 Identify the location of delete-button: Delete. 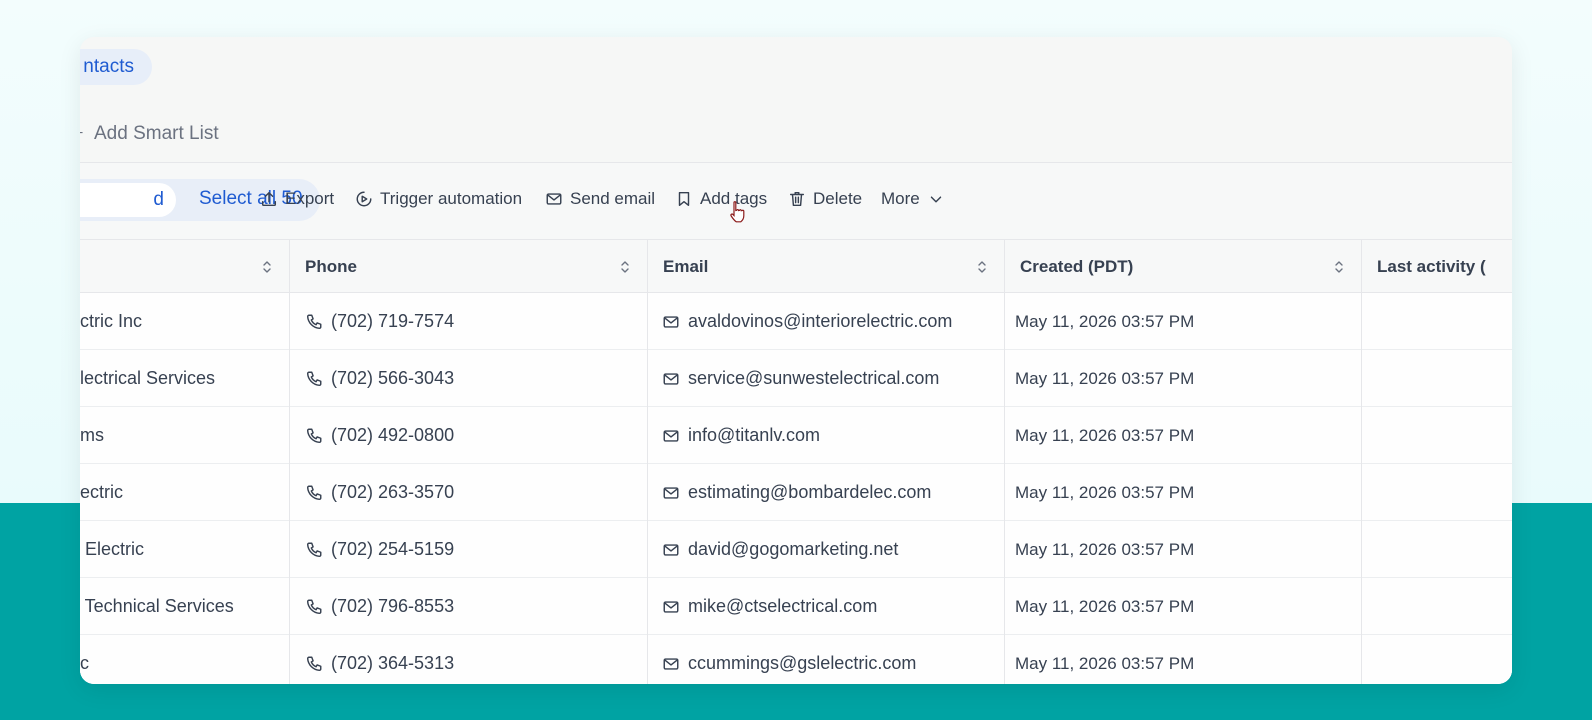
(825, 199).